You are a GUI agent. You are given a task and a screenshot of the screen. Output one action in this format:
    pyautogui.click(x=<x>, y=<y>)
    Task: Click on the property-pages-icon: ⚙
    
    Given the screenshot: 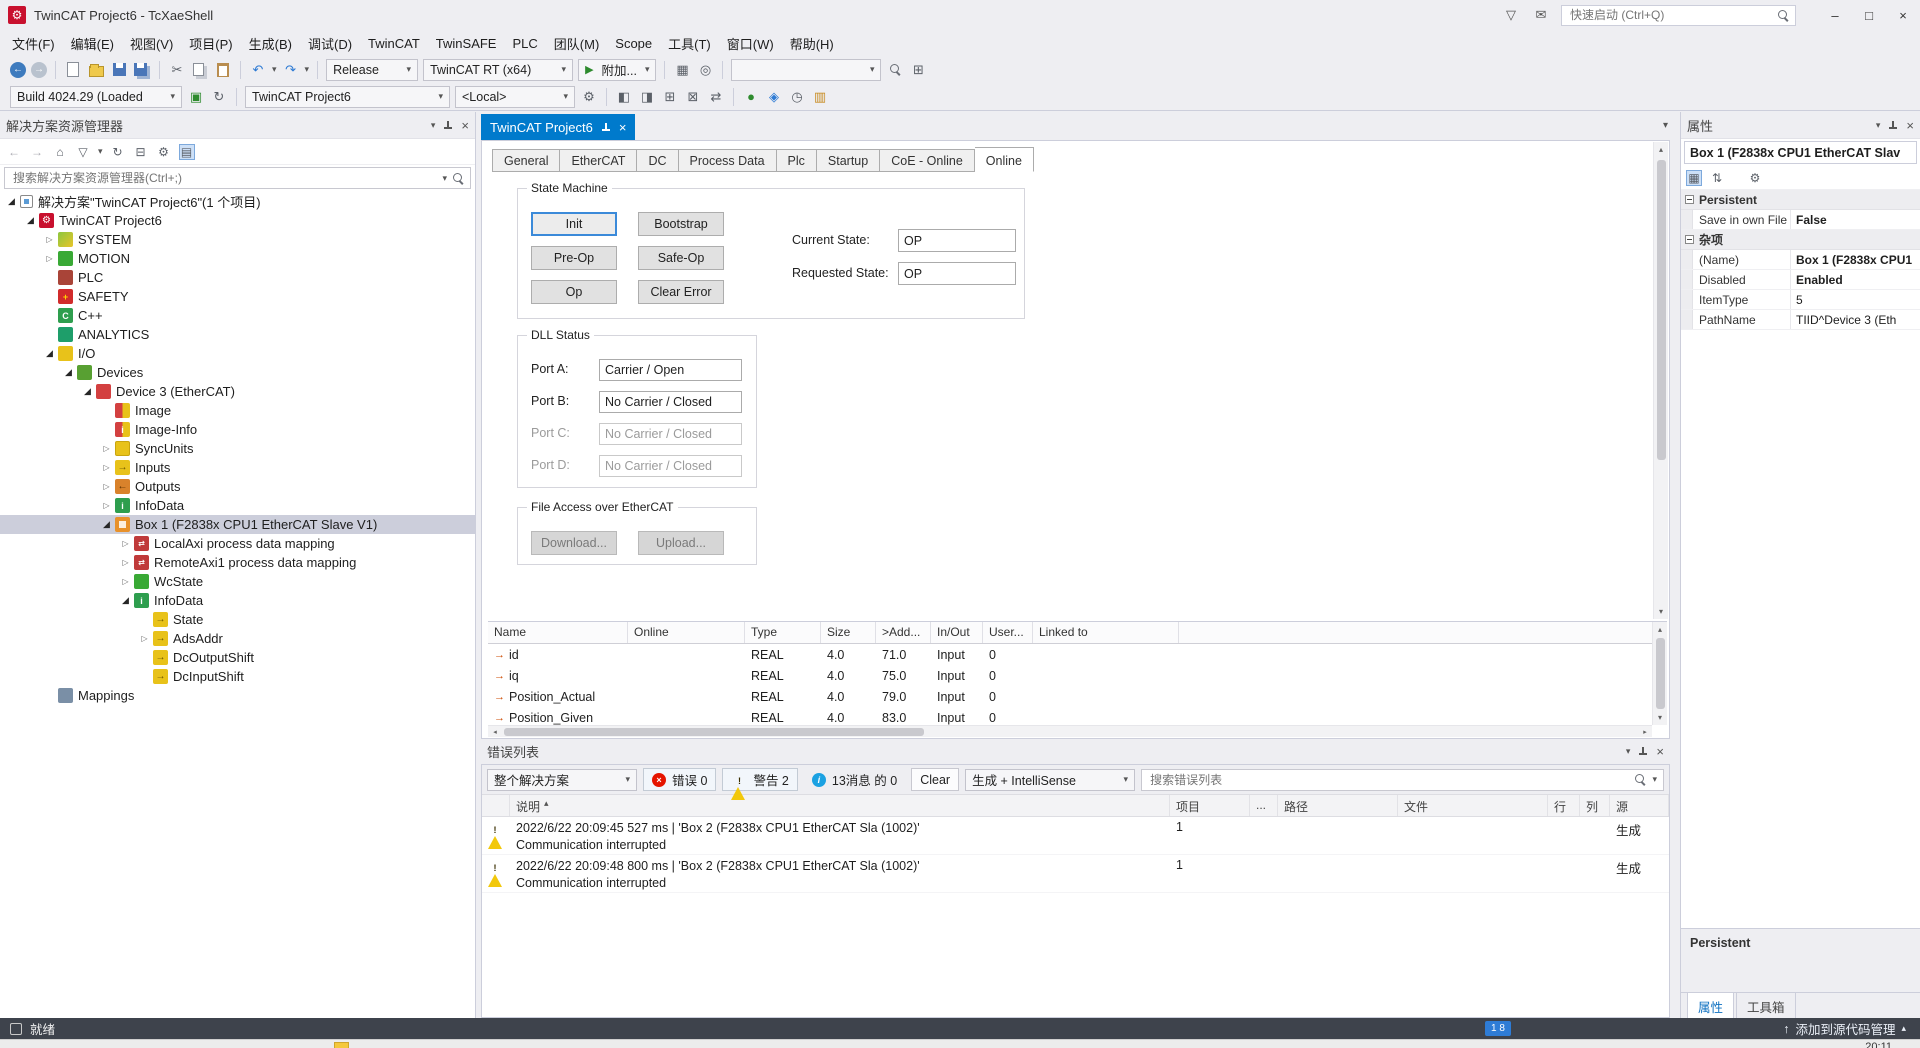 What is the action you would take?
    pyautogui.click(x=1755, y=178)
    